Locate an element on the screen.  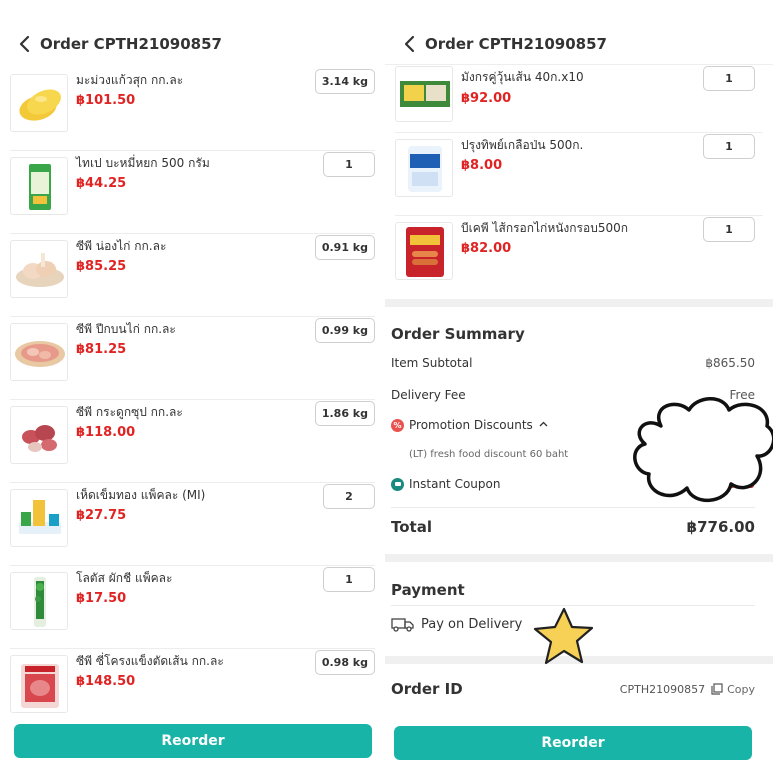
chicken-wing-icon is located at coordinates (39, 352).